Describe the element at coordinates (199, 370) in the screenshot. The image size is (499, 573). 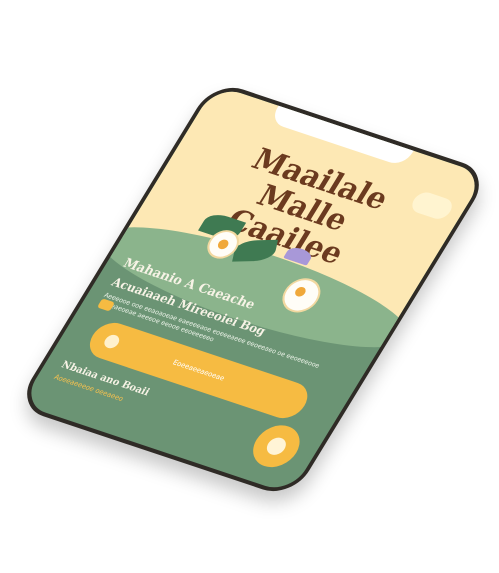
I see `cta-label: Eoeeaeeaeoeae` at that location.